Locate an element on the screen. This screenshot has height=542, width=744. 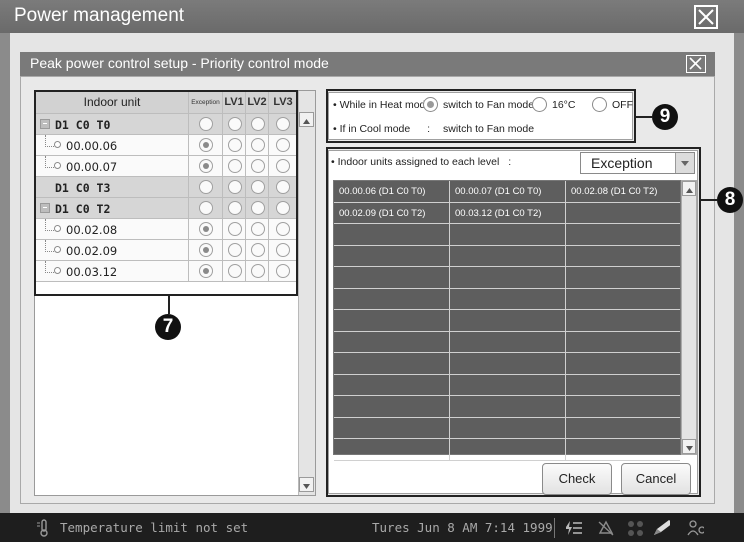
triangle-up-icon is located at coordinates (306, 121).